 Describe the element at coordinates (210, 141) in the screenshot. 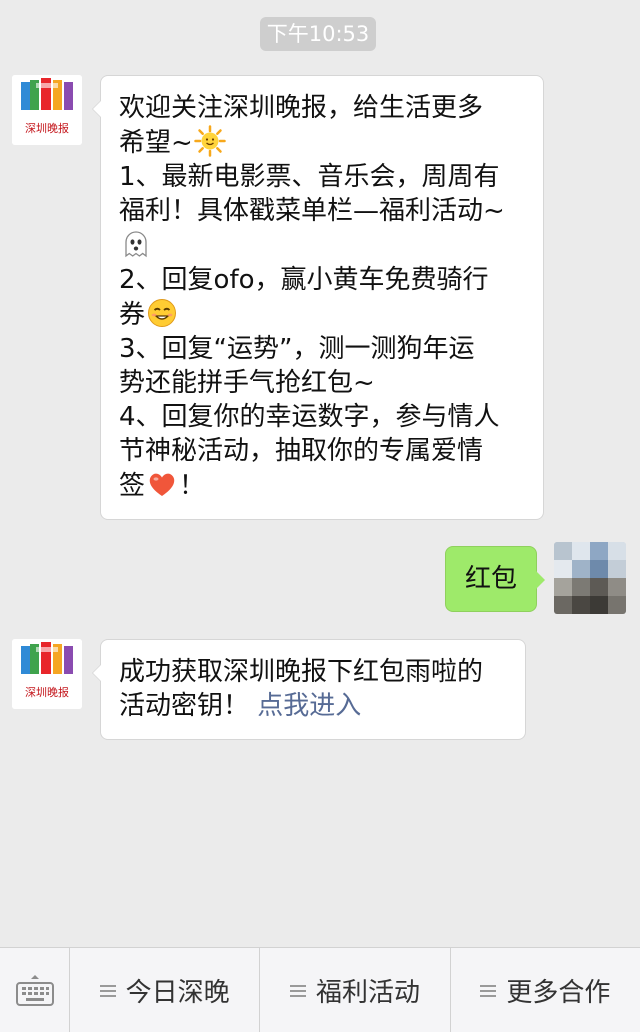

I see `sun-emoji-icon` at that location.